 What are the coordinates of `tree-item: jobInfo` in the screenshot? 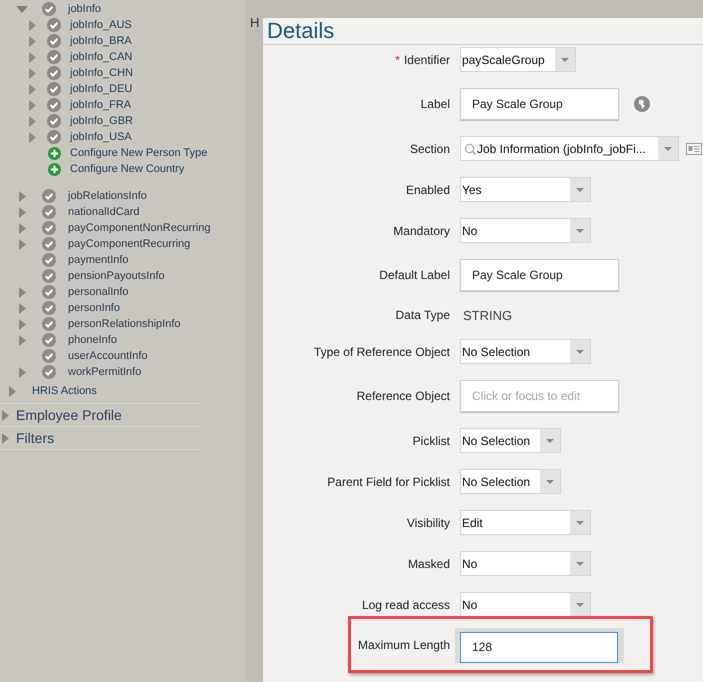 It's located at (85, 9).